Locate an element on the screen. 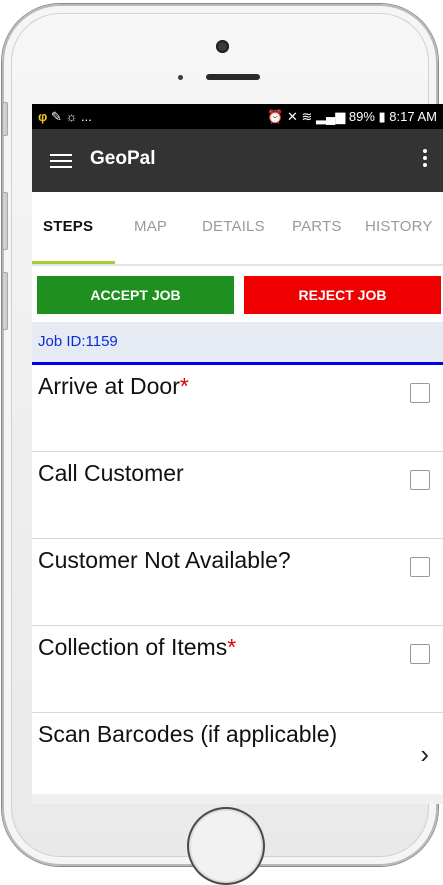  signal-icon: ▂▄▆ is located at coordinates (331, 116).